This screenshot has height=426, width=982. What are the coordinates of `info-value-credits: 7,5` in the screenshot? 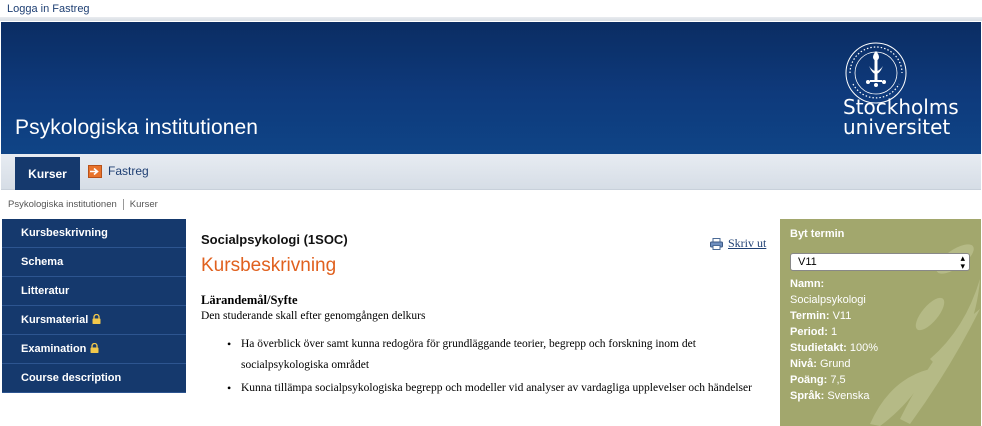 It's located at (838, 380).